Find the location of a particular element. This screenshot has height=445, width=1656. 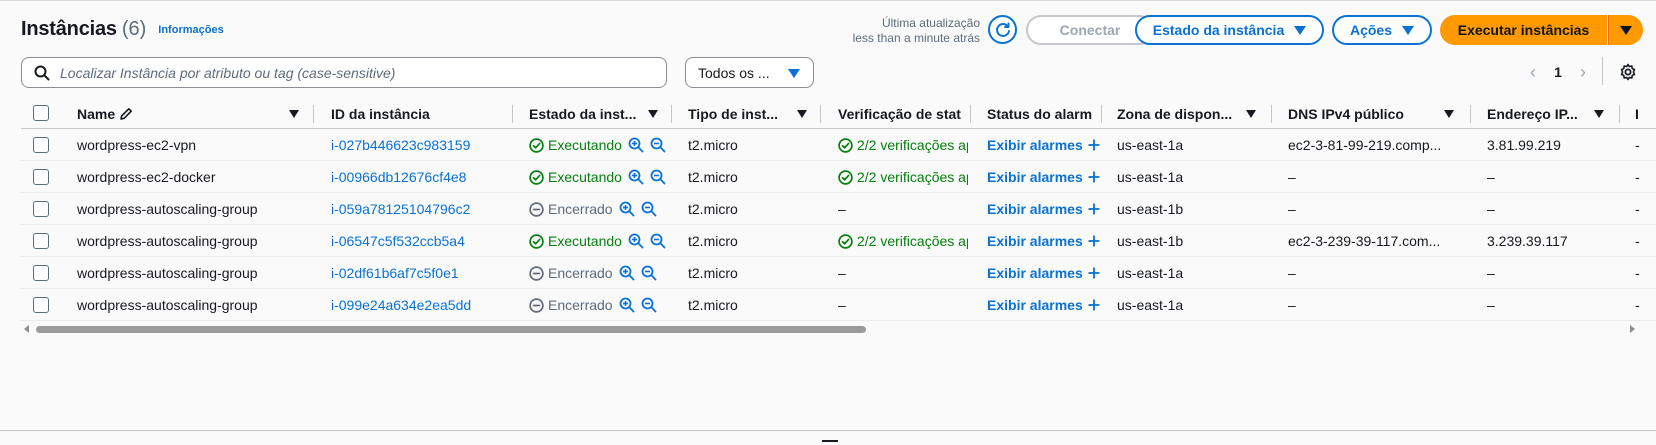

current-page: 1 is located at coordinates (1558, 72).